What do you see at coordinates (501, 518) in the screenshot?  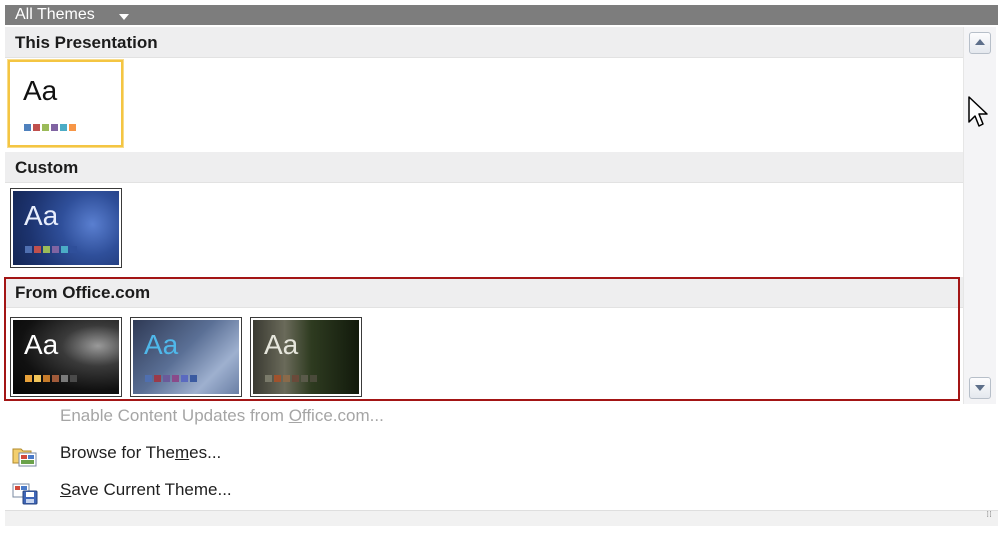 I see `resize-bar: ⁞⁞` at bounding box center [501, 518].